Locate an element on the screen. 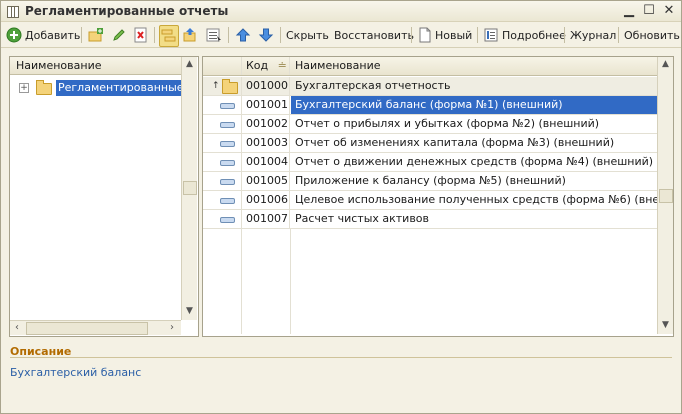  expand-icon: + is located at coordinates (24, 88).